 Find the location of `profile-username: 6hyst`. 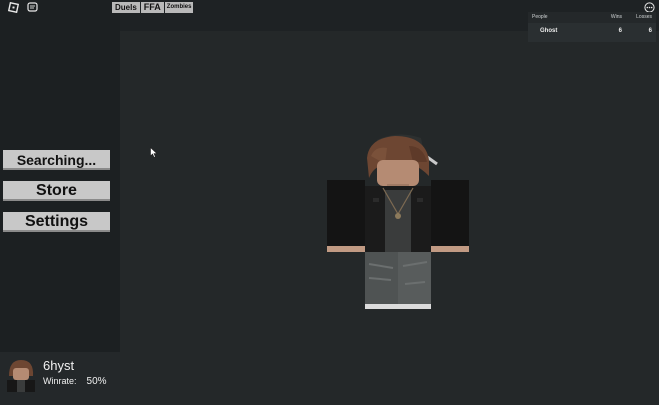

profile-username: 6hyst is located at coordinates (59, 365).